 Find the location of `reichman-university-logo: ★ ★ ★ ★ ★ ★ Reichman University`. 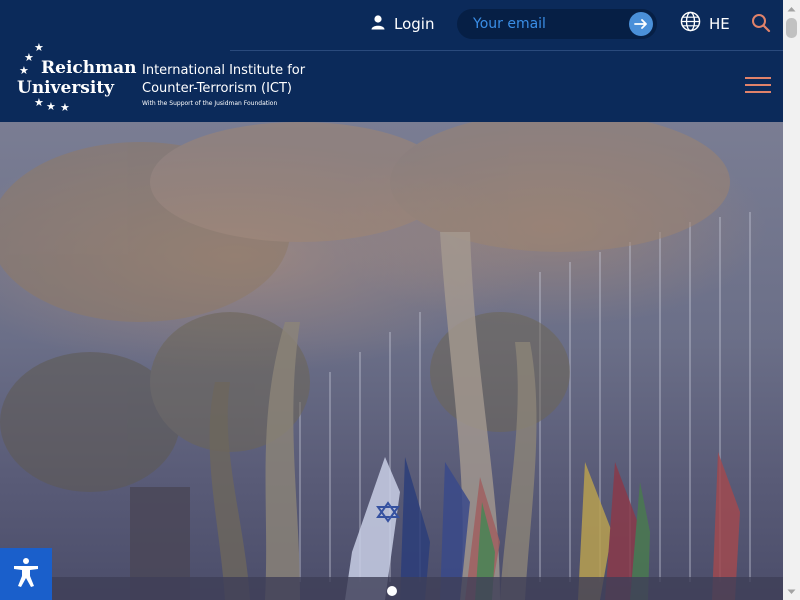

reichman-university-logo: ★ ★ ★ ★ ★ ★ Reichman University is located at coordinates (75, 77).